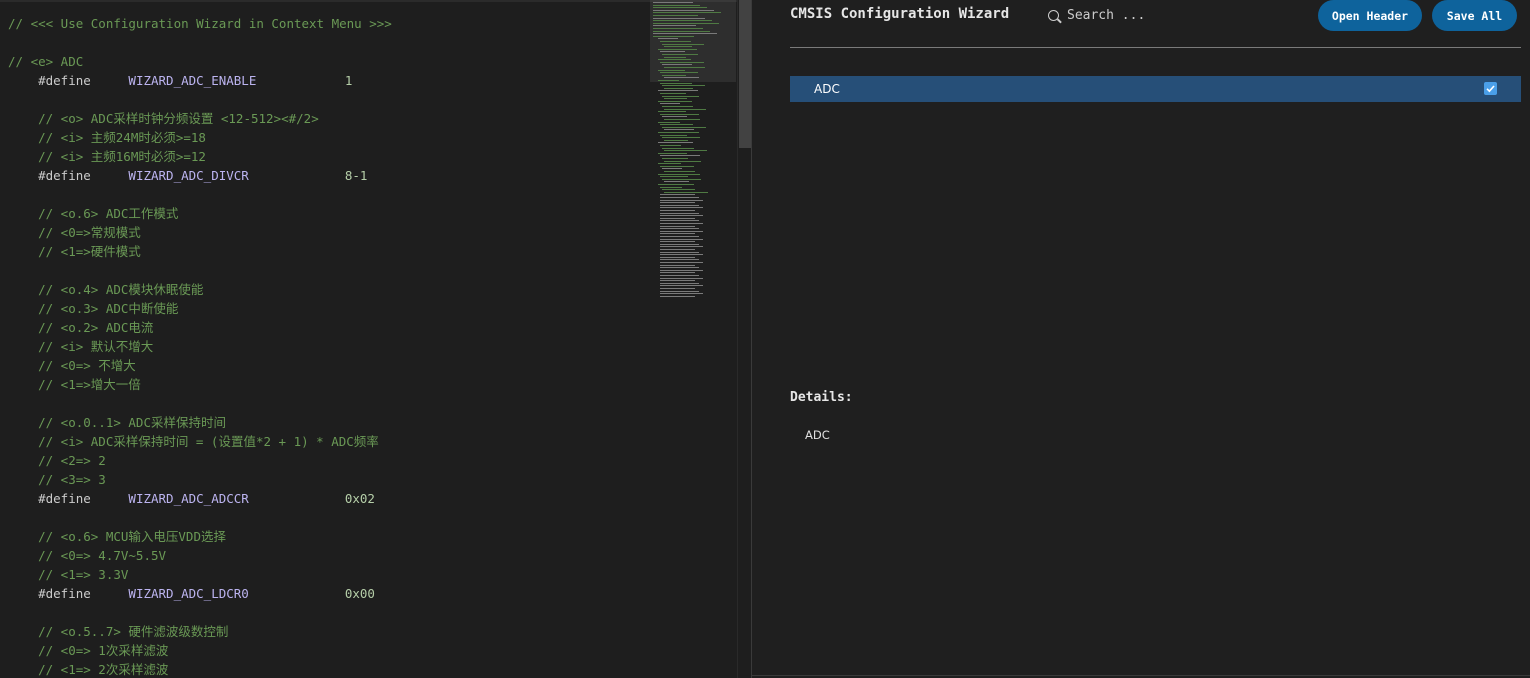 The width and height of the screenshot is (1530, 678). Describe the element at coordinates (328, 137) in the screenshot. I see `code-line: // <i> 主频24M时必须>=18` at that location.